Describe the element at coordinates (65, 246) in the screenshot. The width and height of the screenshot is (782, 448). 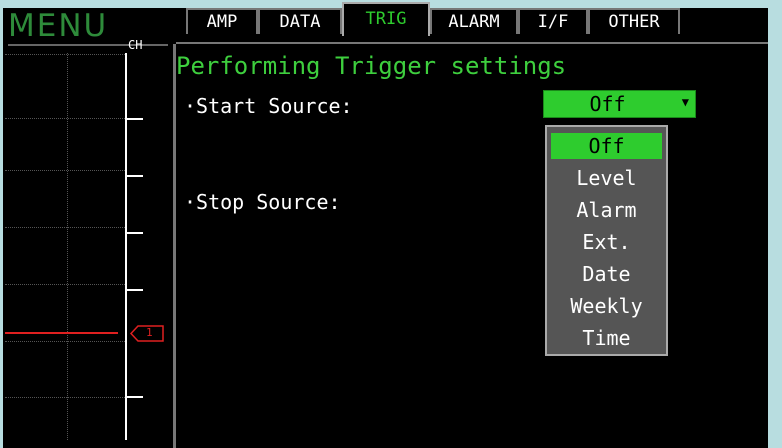
I see `waveform-grid` at that location.